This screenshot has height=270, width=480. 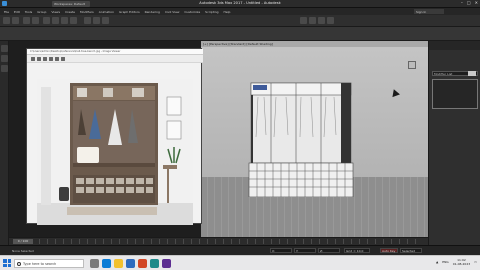 I want to click on menu-item-animation: Animation, so click(x=106, y=12).